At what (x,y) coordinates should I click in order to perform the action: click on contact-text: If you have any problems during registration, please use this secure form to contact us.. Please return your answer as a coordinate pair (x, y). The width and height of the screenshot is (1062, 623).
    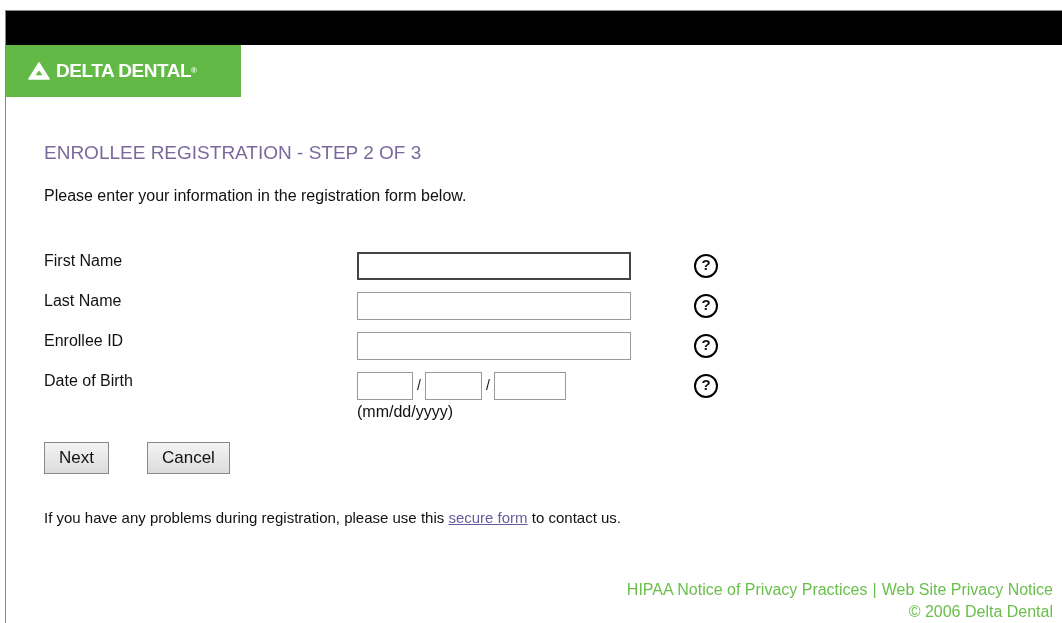
    Looking at the image, I should click on (332, 517).